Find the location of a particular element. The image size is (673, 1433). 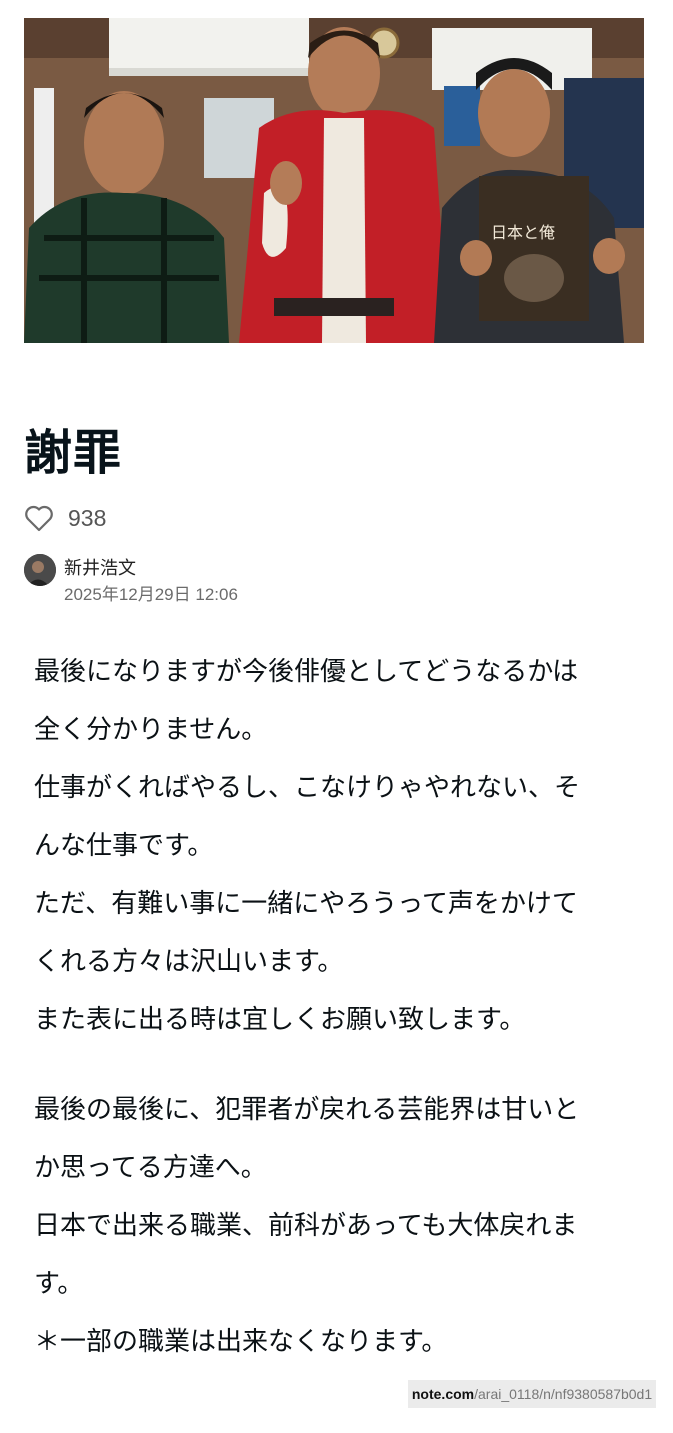

body-line: 全く分かりません。 is located at coordinates (151, 730).